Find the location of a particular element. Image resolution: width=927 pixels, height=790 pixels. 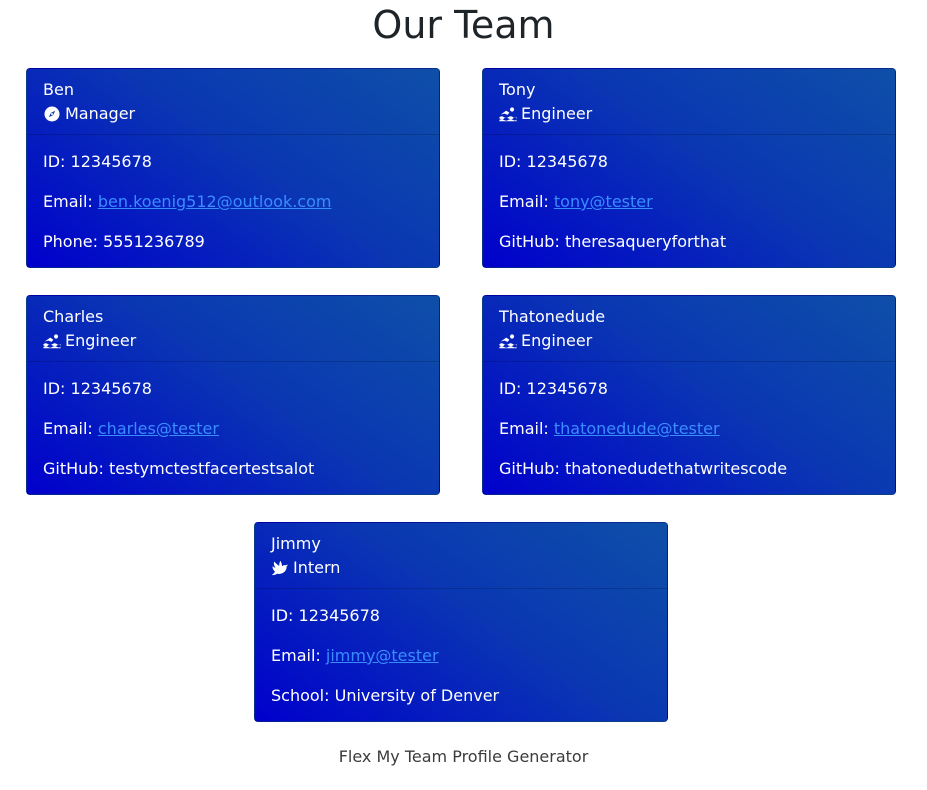

dove-icon is located at coordinates (280, 568).